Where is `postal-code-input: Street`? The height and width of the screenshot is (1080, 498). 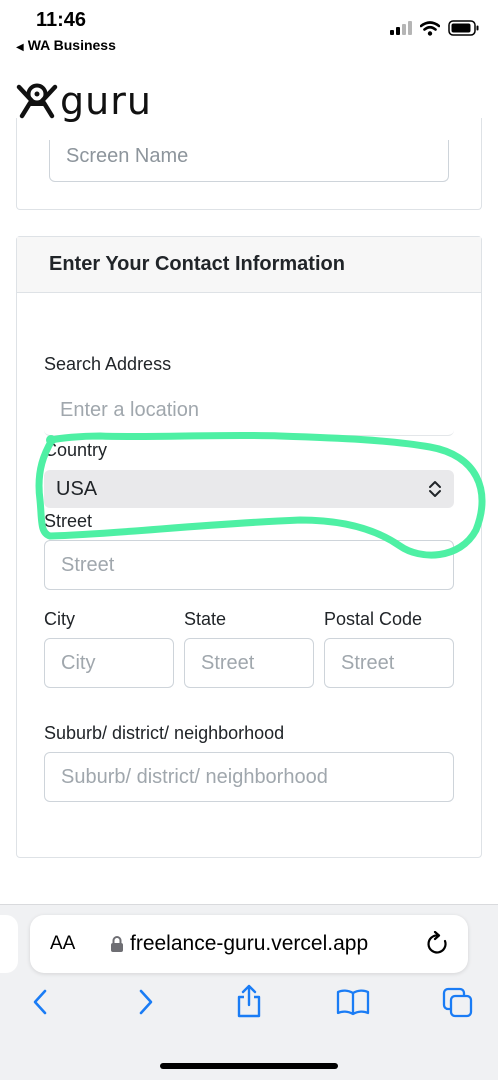
postal-code-input: Street is located at coordinates (389, 663).